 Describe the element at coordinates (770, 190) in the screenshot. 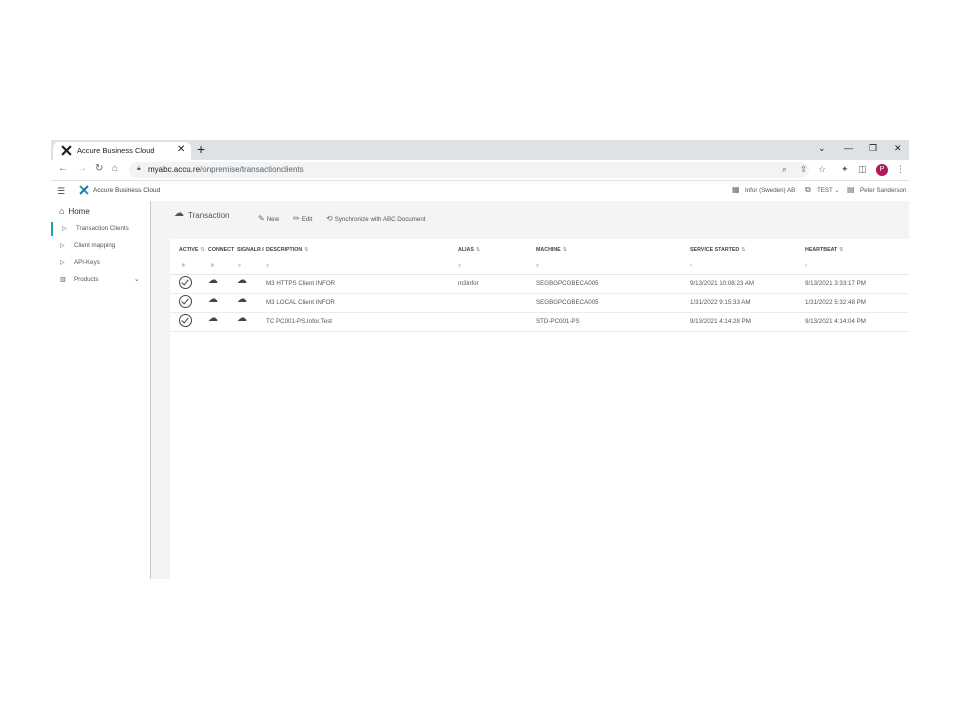

I see `company-selector: Infor (Sweden) AB` at that location.